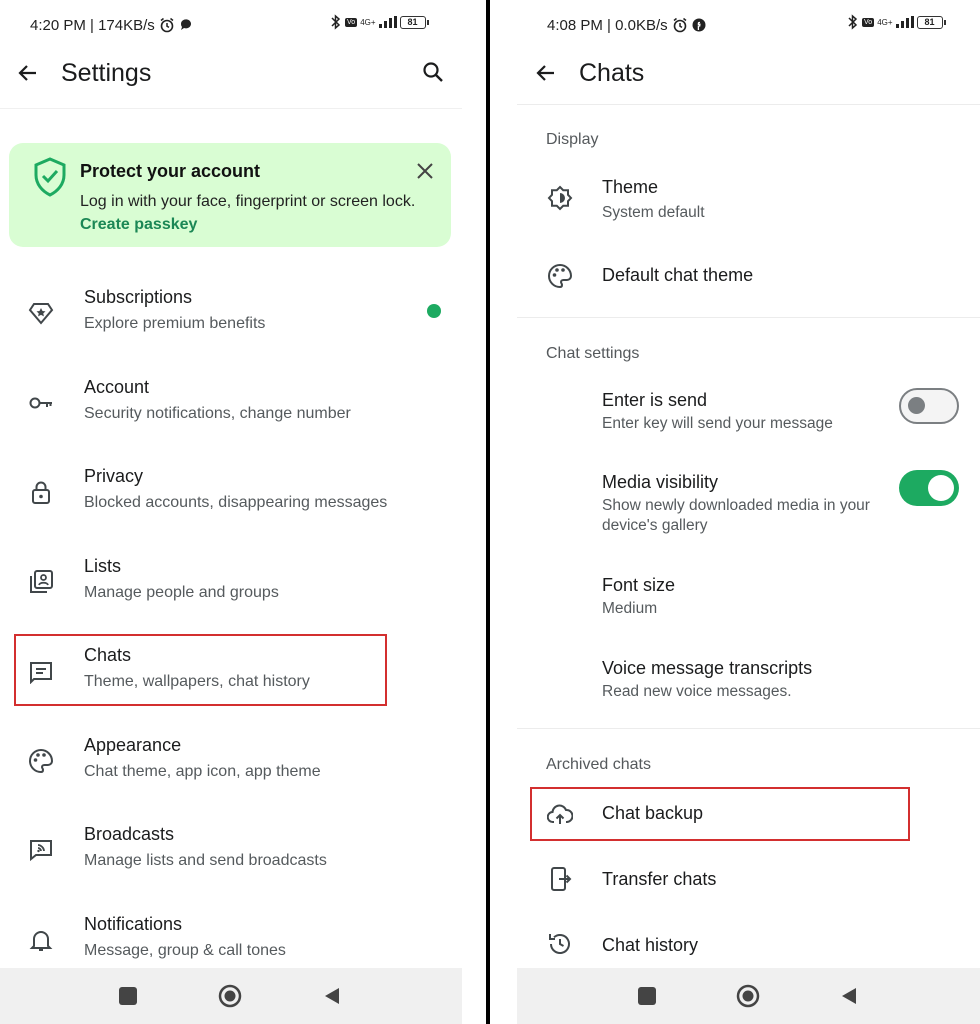 This screenshot has width=980, height=1024. What do you see at coordinates (904, 22) in the screenshot?
I see `signal-icon` at bounding box center [904, 22].